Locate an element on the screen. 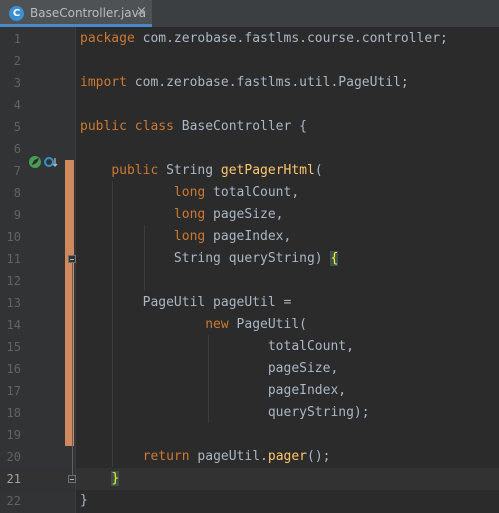 This screenshot has height=513, width=499. code-line-20: return pageUtil.pager(); is located at coordinates (205, 457).